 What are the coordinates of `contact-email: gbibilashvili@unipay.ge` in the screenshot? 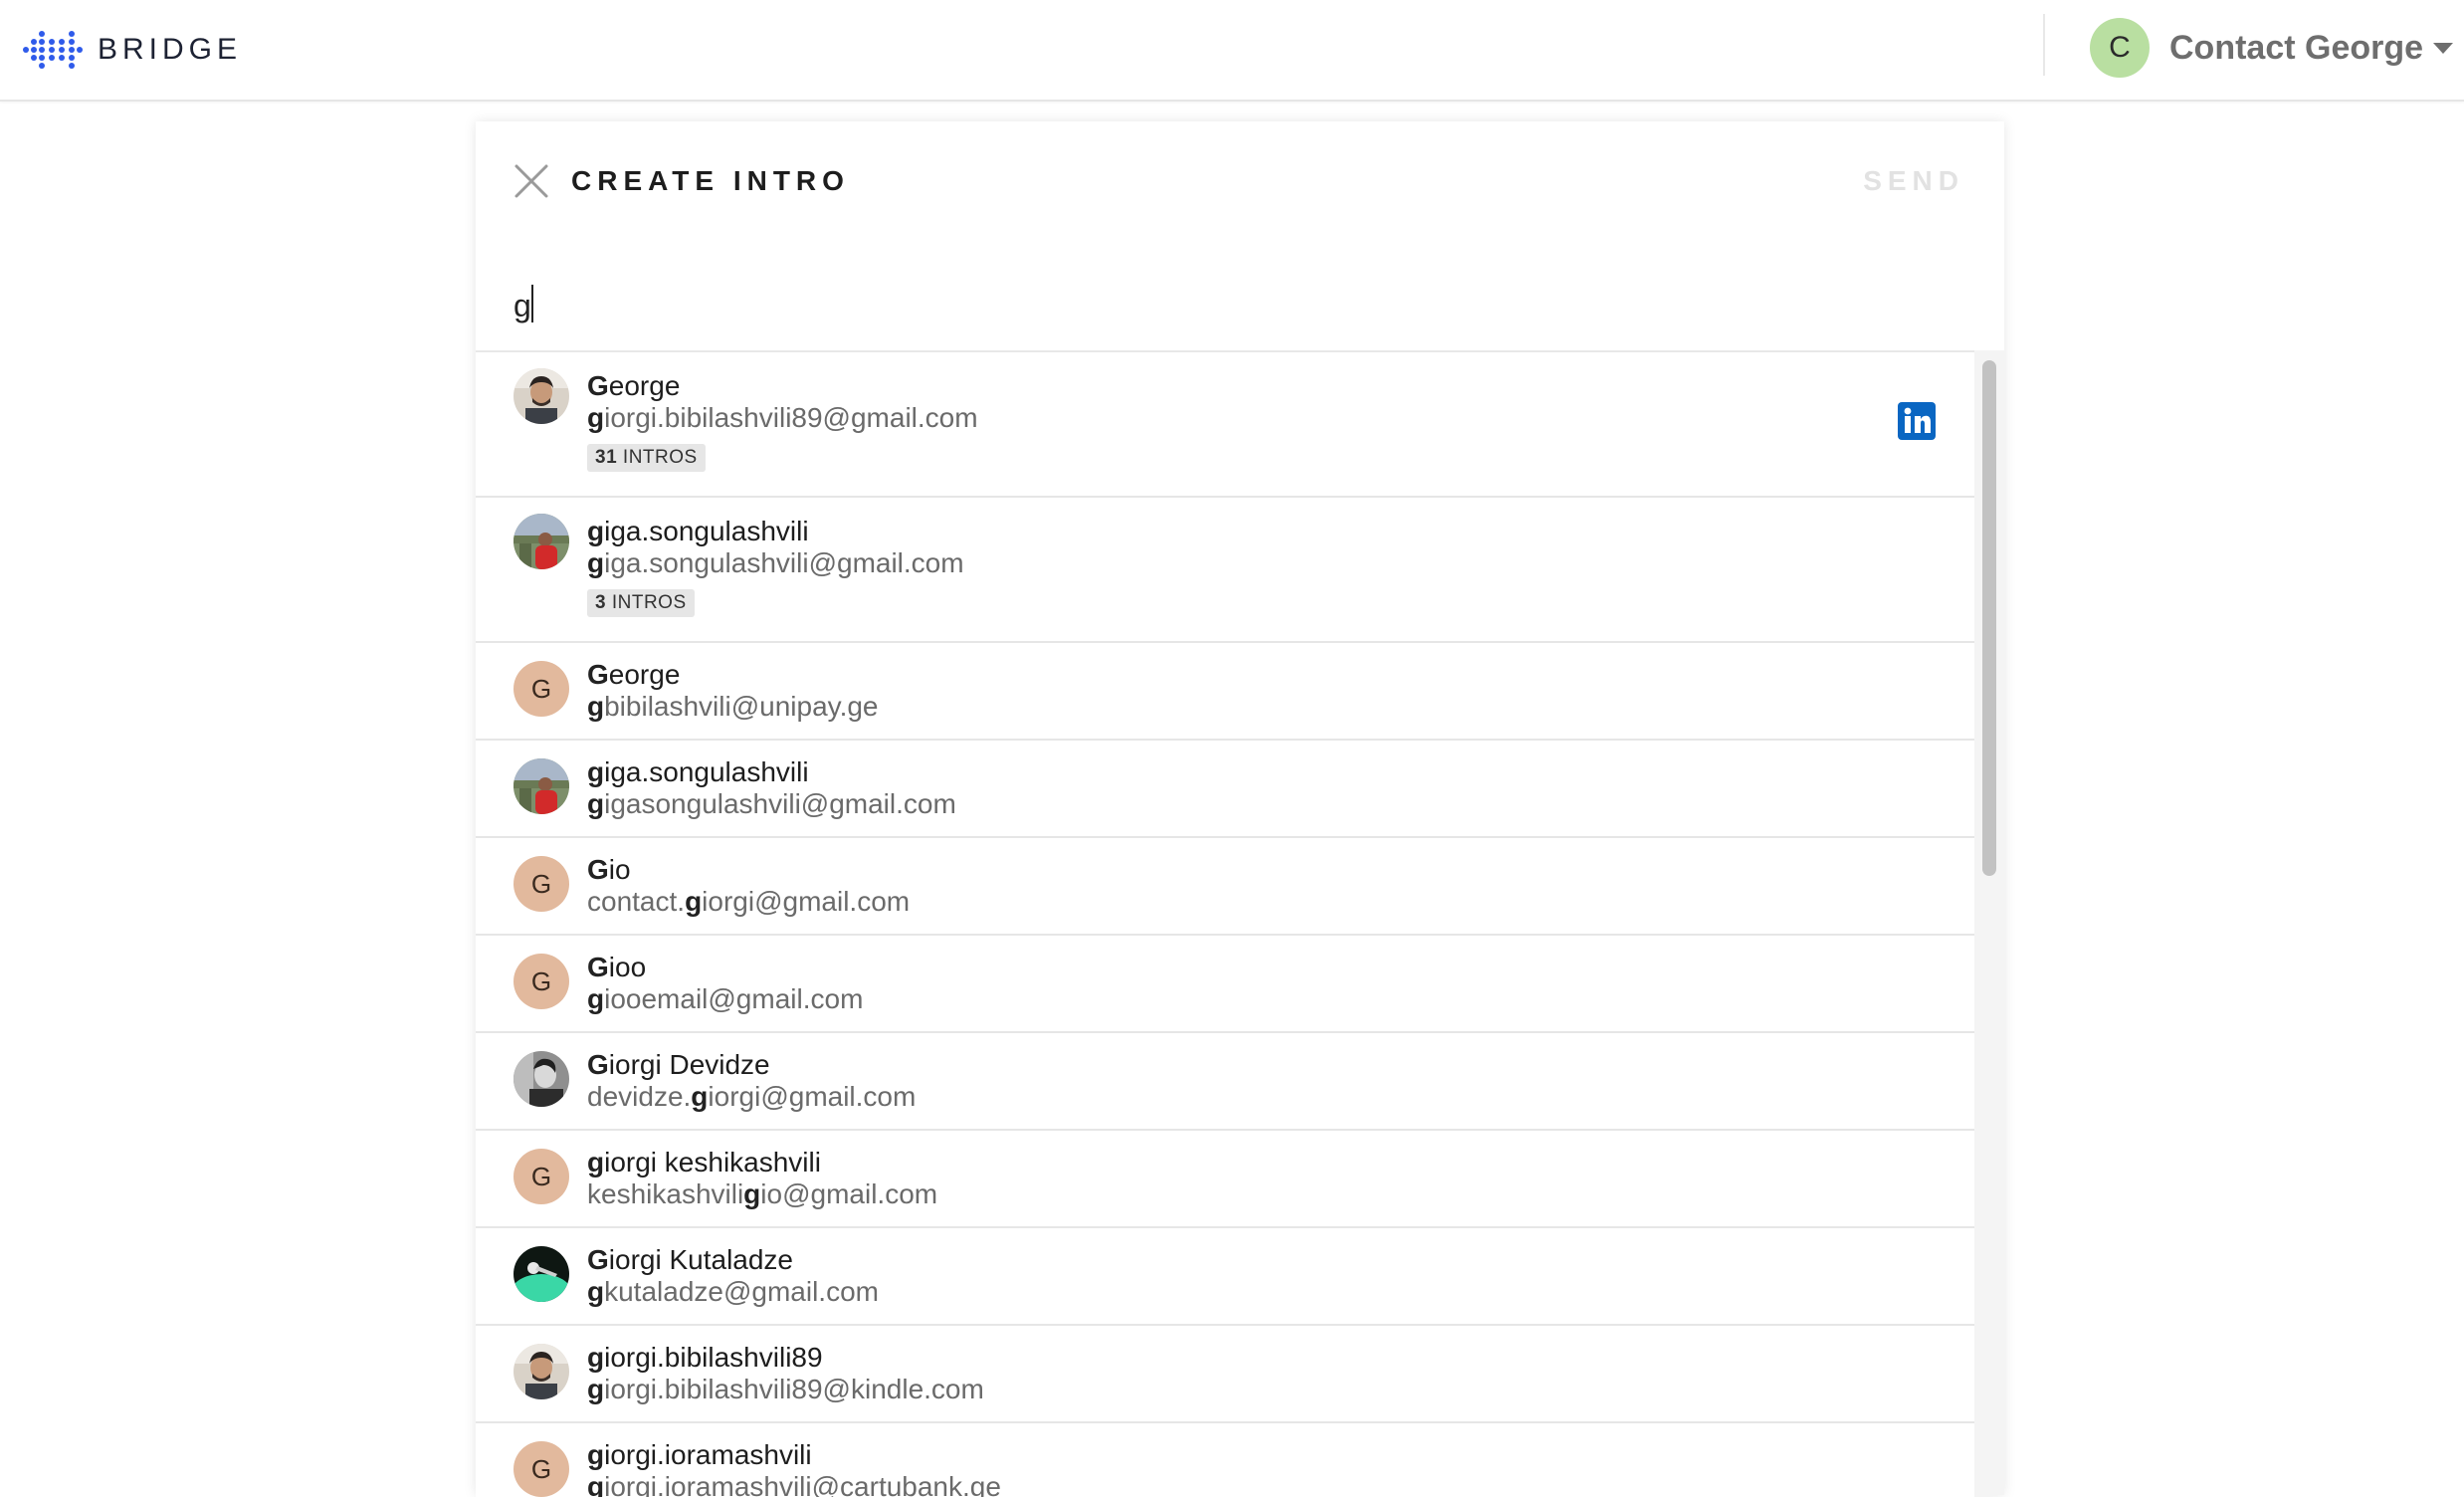 It's located at (733, 707).